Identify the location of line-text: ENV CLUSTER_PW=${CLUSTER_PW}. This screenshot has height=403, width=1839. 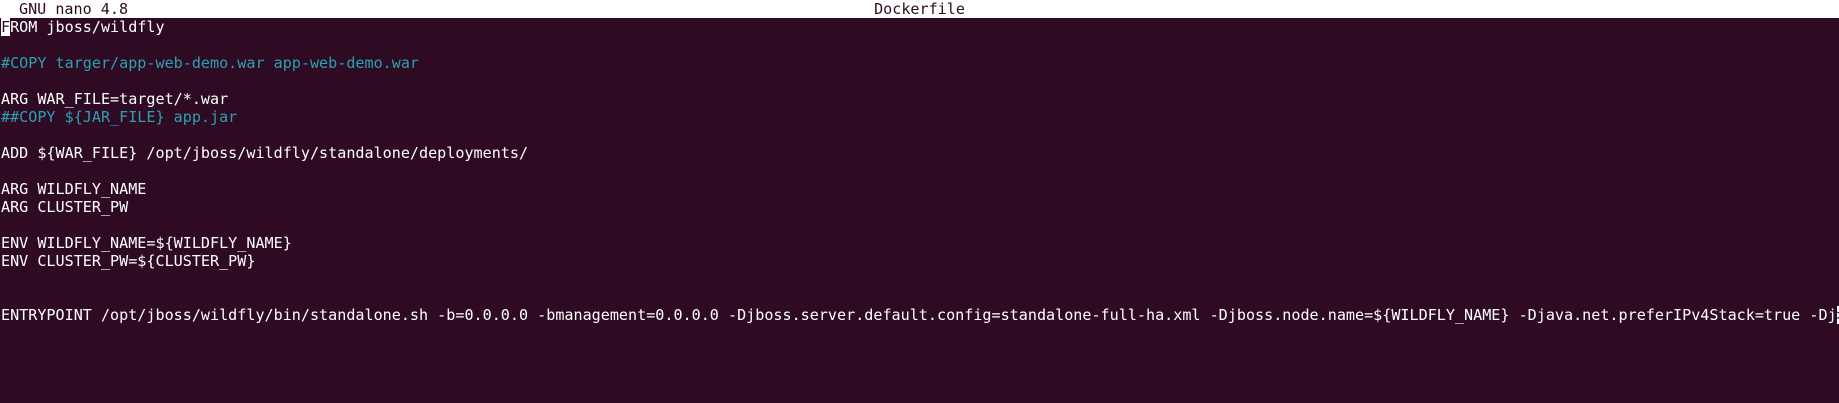
(128, 261).